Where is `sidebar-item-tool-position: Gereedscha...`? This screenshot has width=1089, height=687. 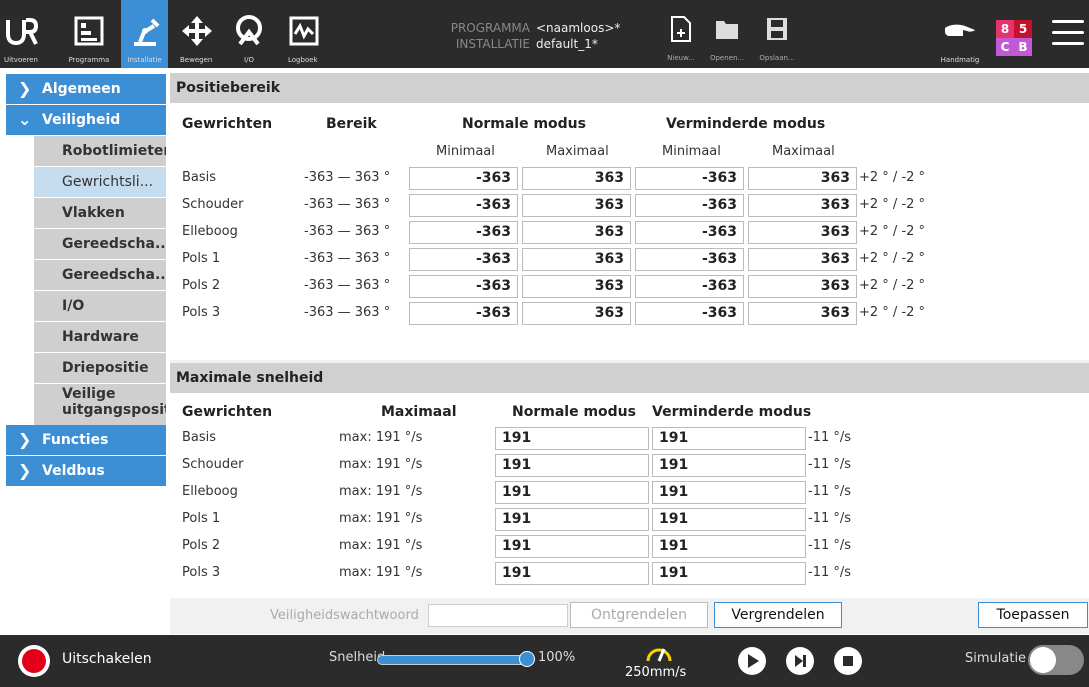
sidebar-item-tool-position: Gereedscha... is located at coordinates (100, 244).